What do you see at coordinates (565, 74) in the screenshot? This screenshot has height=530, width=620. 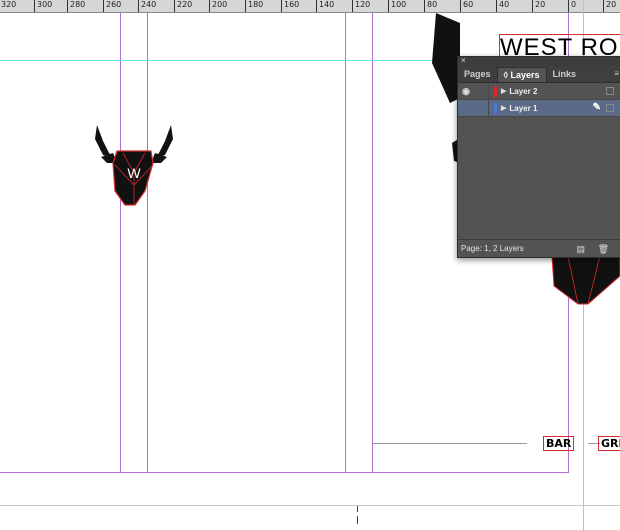 I see `tab-links: Links` at bounding box center [565, 74].